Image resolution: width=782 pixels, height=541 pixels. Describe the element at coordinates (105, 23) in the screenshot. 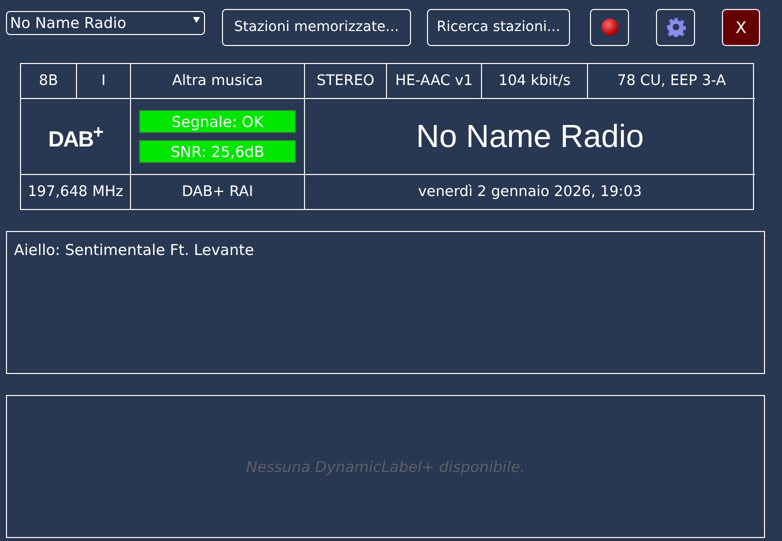

I see `station-dropdown: No Name Radio` at that location.